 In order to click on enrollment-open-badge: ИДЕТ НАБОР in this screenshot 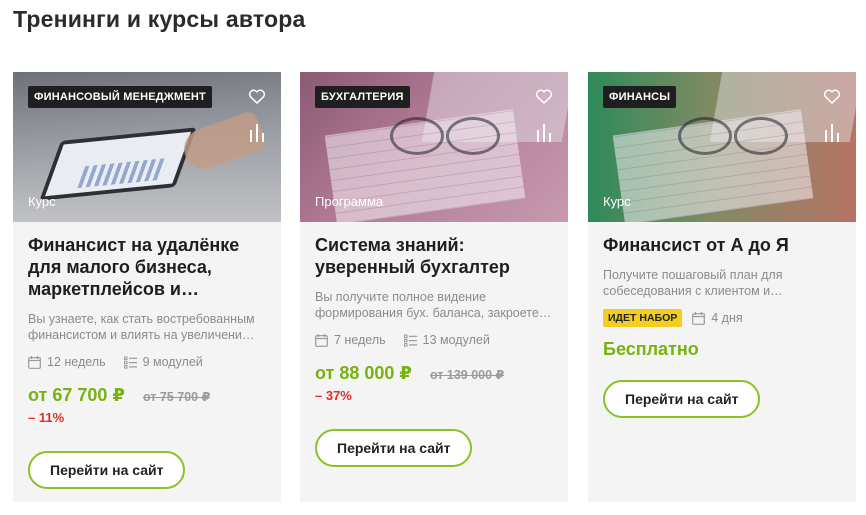, I will do `click(643, 318)`.